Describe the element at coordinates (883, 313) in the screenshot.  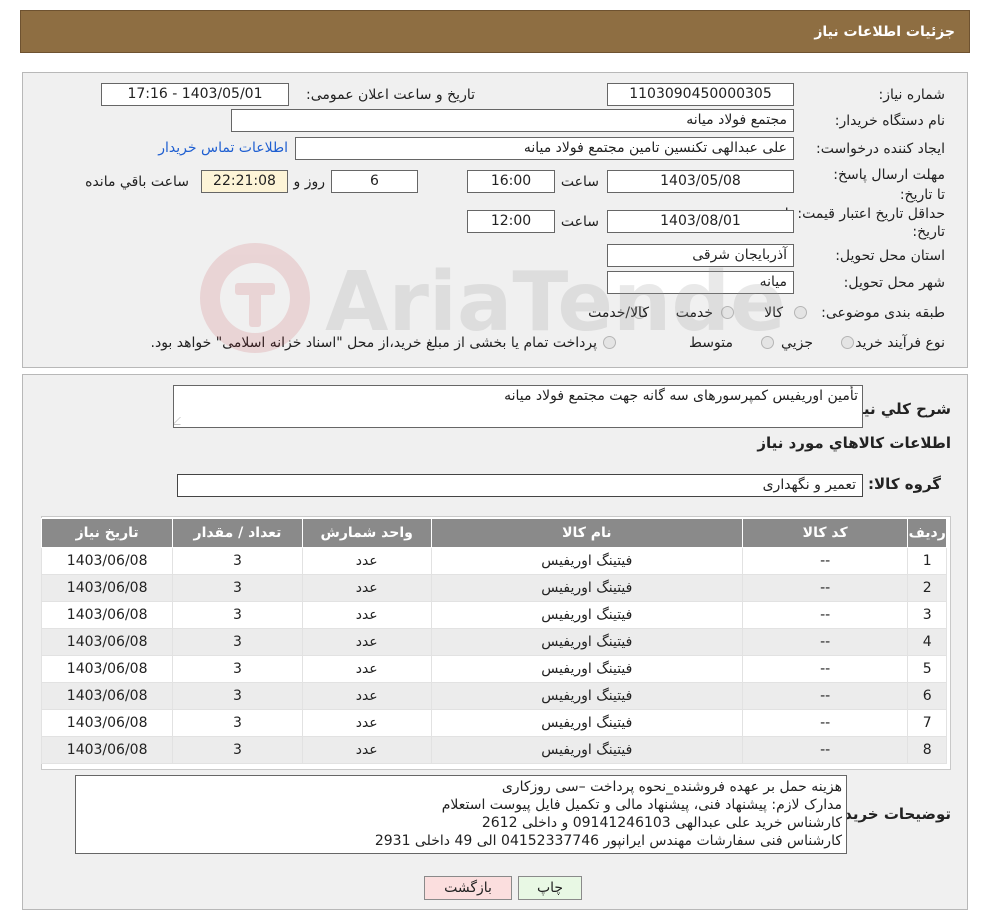
I see `category-label: طبقه بندی موضوعی:` at that location.